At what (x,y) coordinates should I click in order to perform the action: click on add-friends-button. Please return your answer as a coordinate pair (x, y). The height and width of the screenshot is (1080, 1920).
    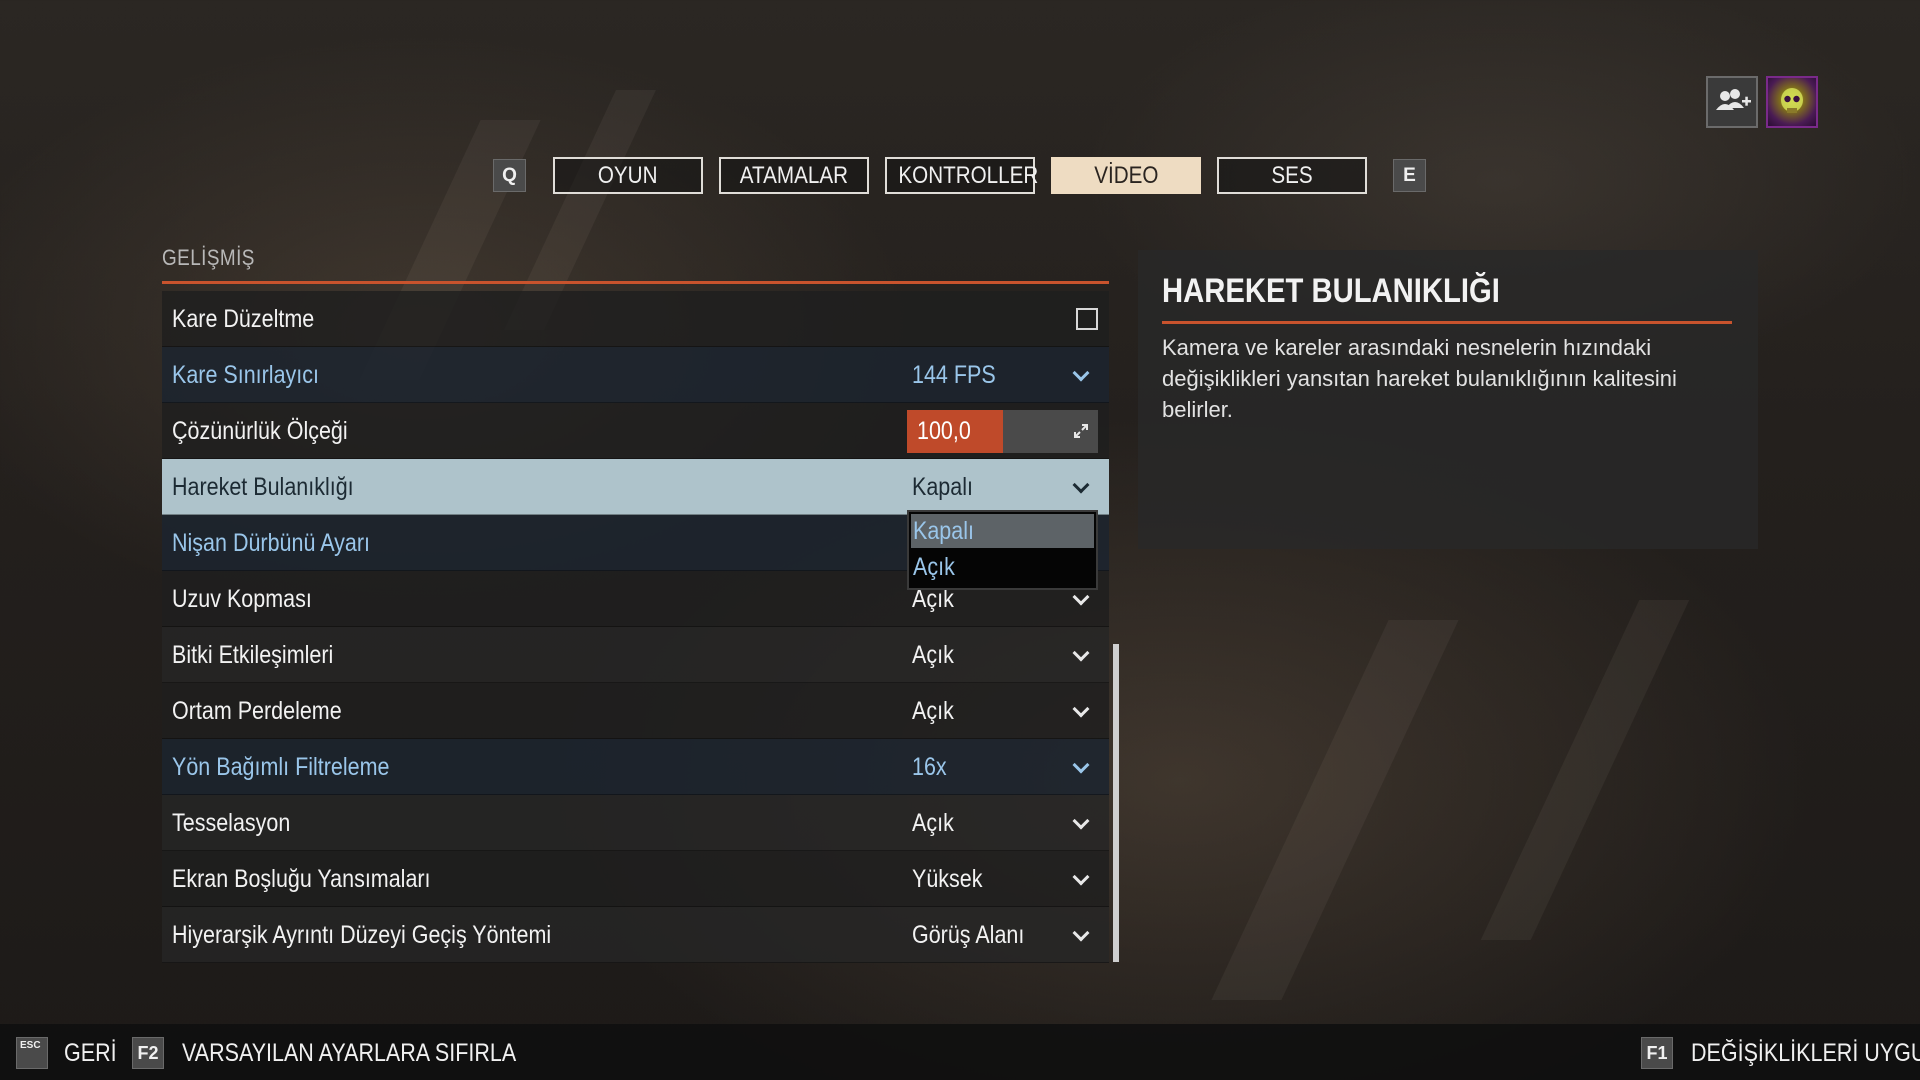
    Looking at the image, I should click on (1732, 102).